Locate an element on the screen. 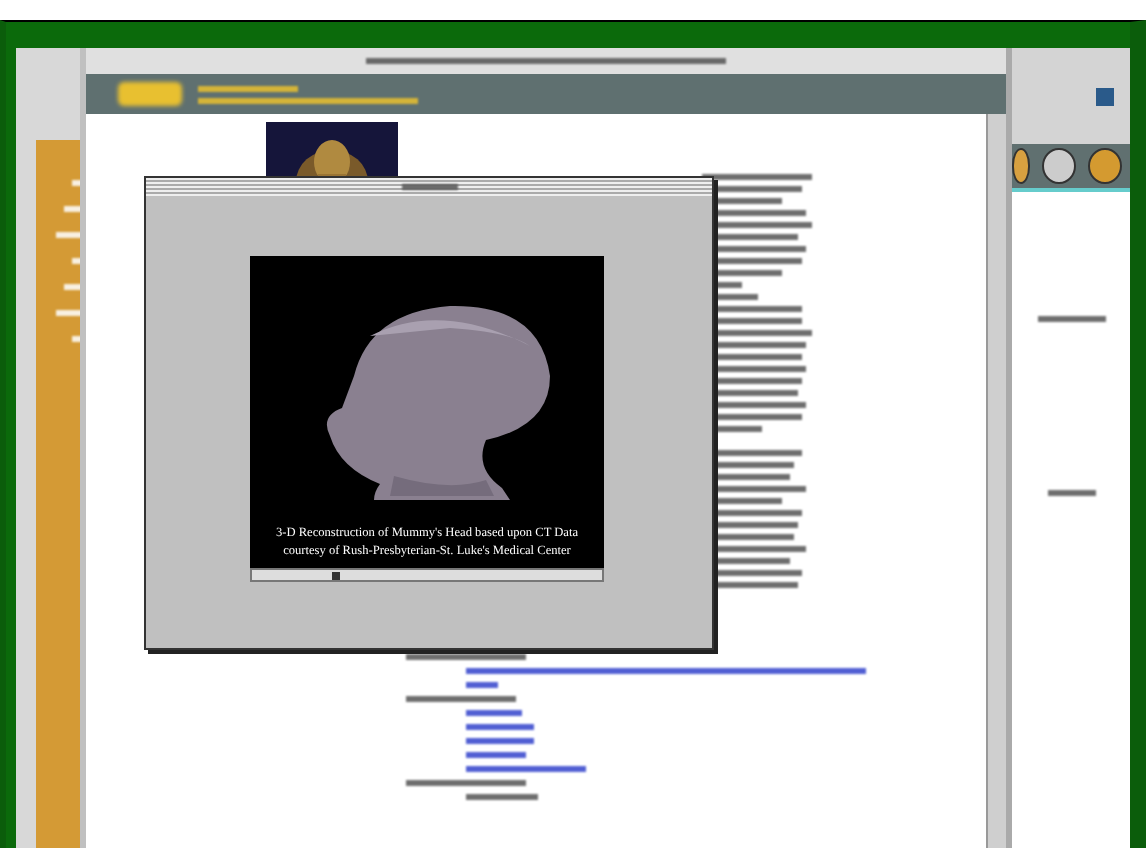 This screenshot has width=1146, height=848. logo-icon is located at coordinates (150, 94).